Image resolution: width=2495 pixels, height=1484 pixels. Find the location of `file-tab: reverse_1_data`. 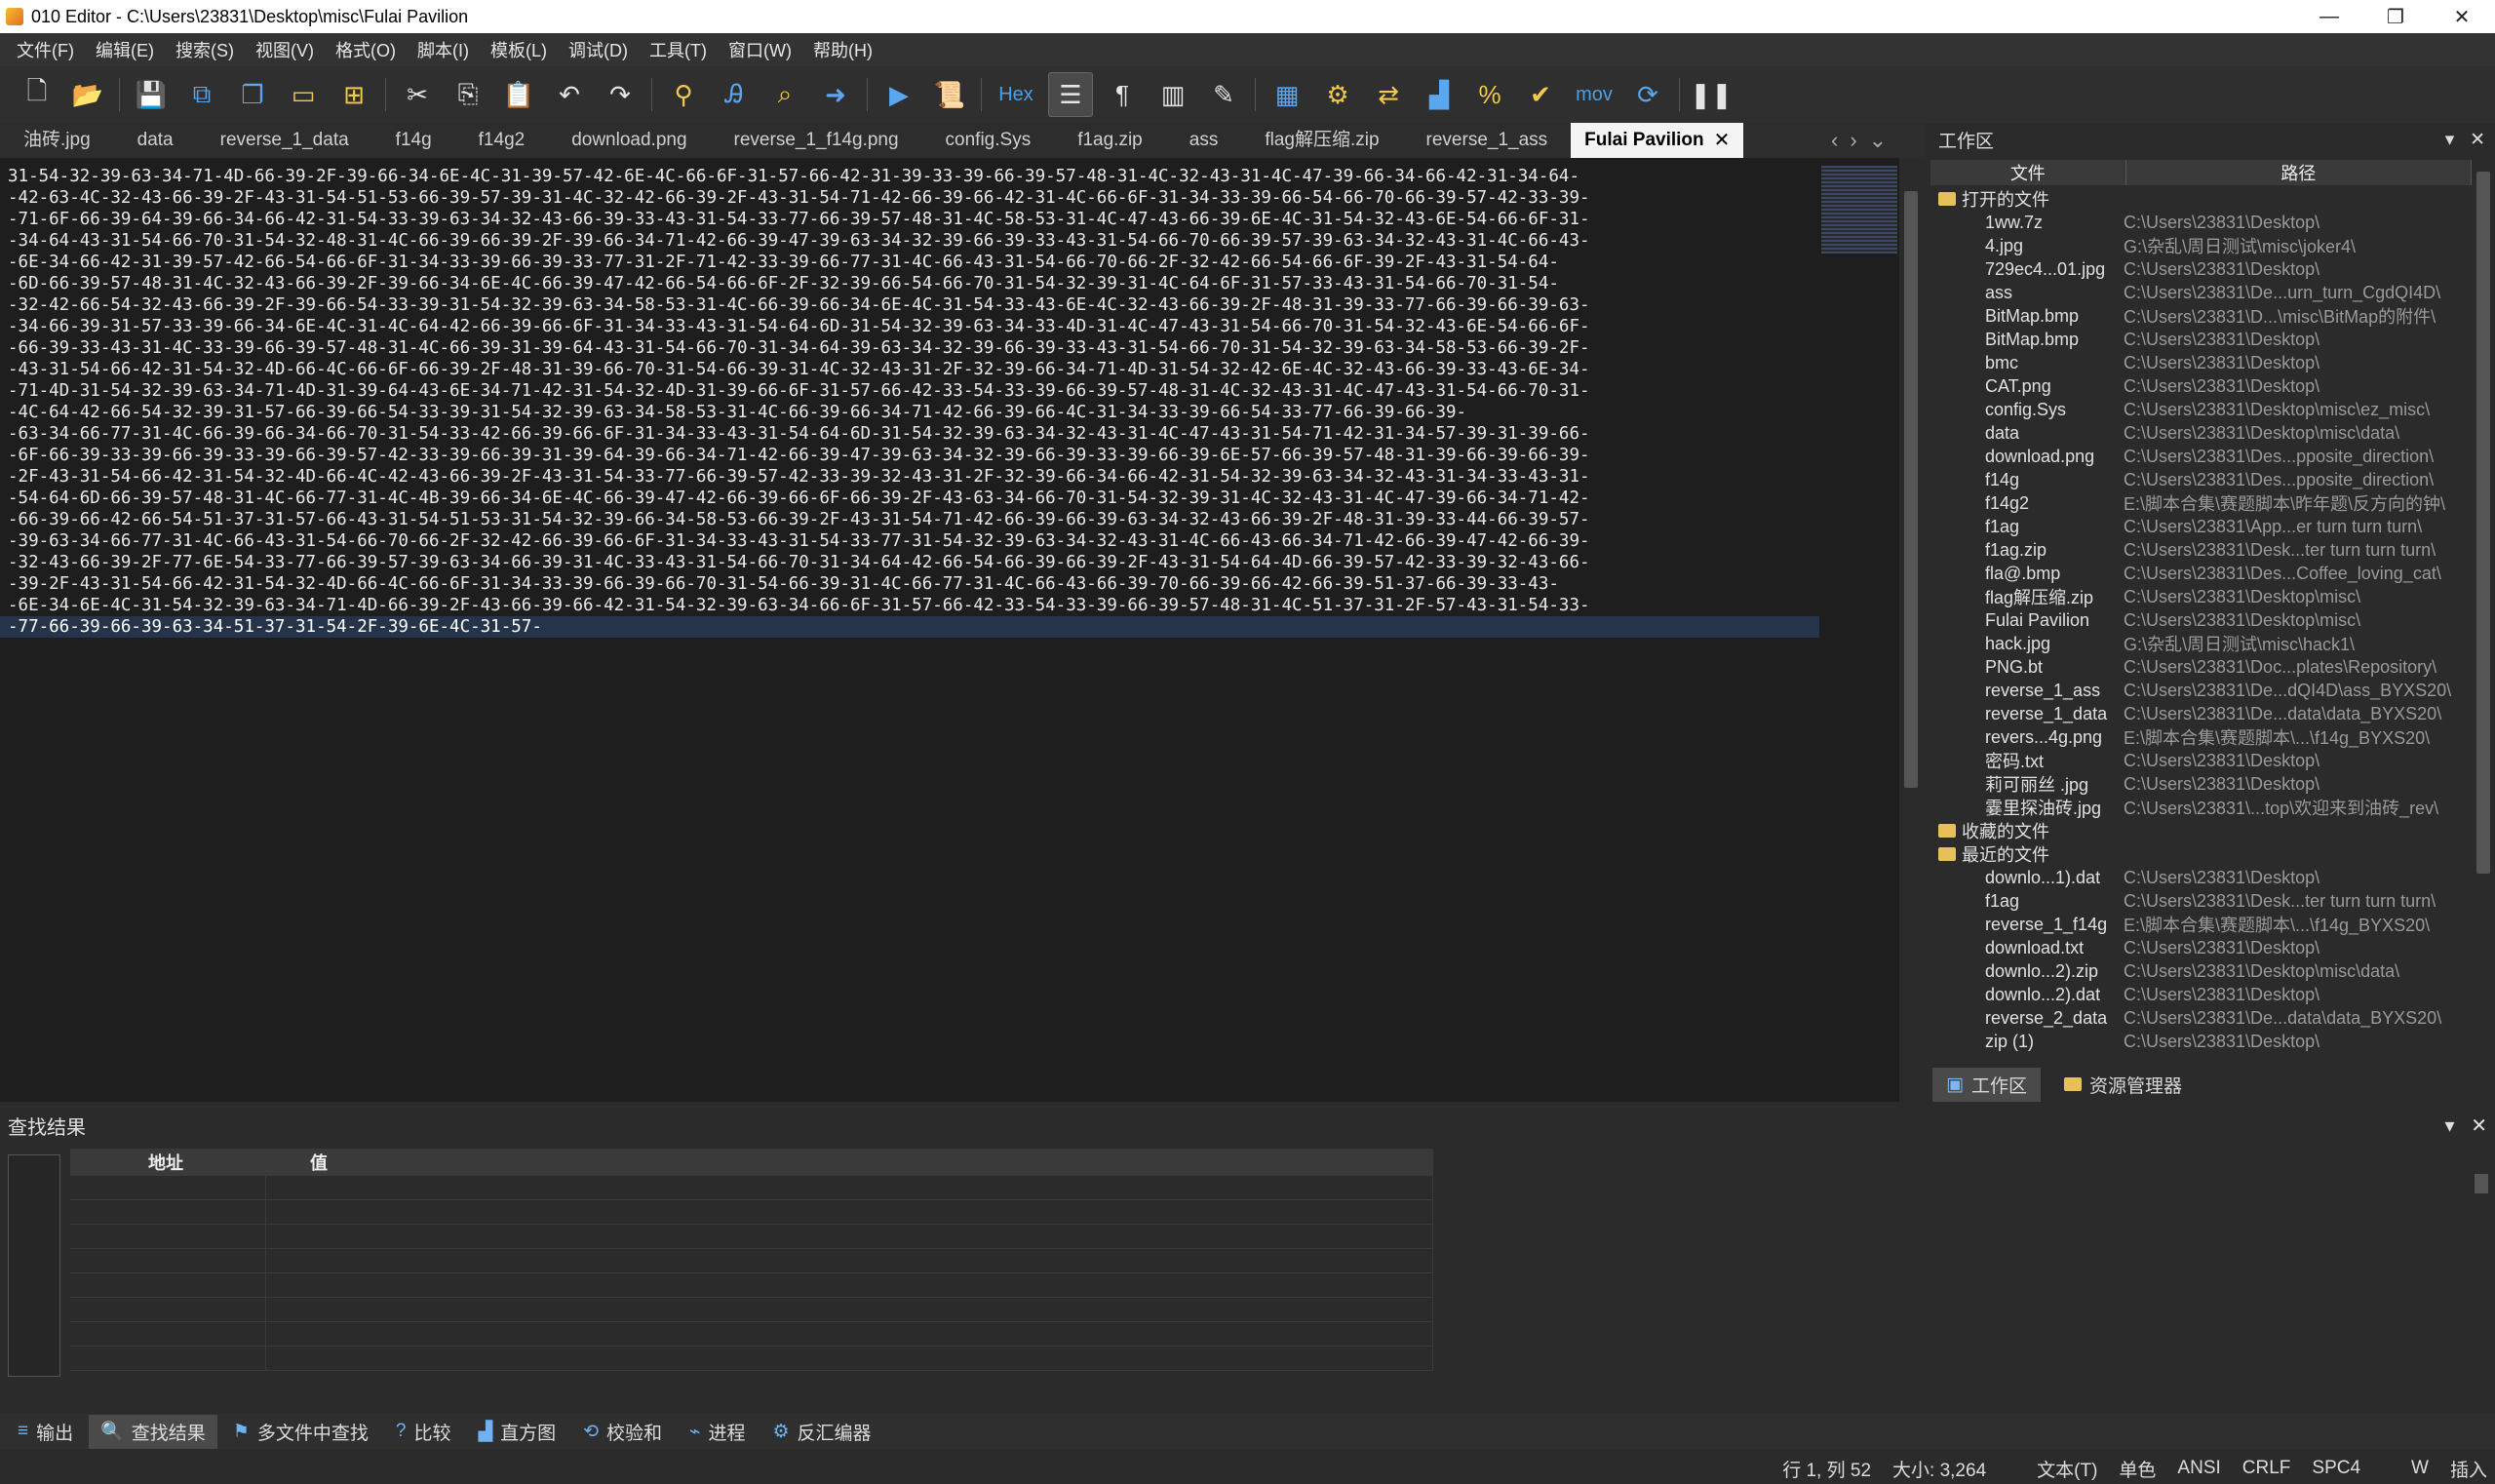

file-tab: reverse_1_data is located at coordinates (284, 140).